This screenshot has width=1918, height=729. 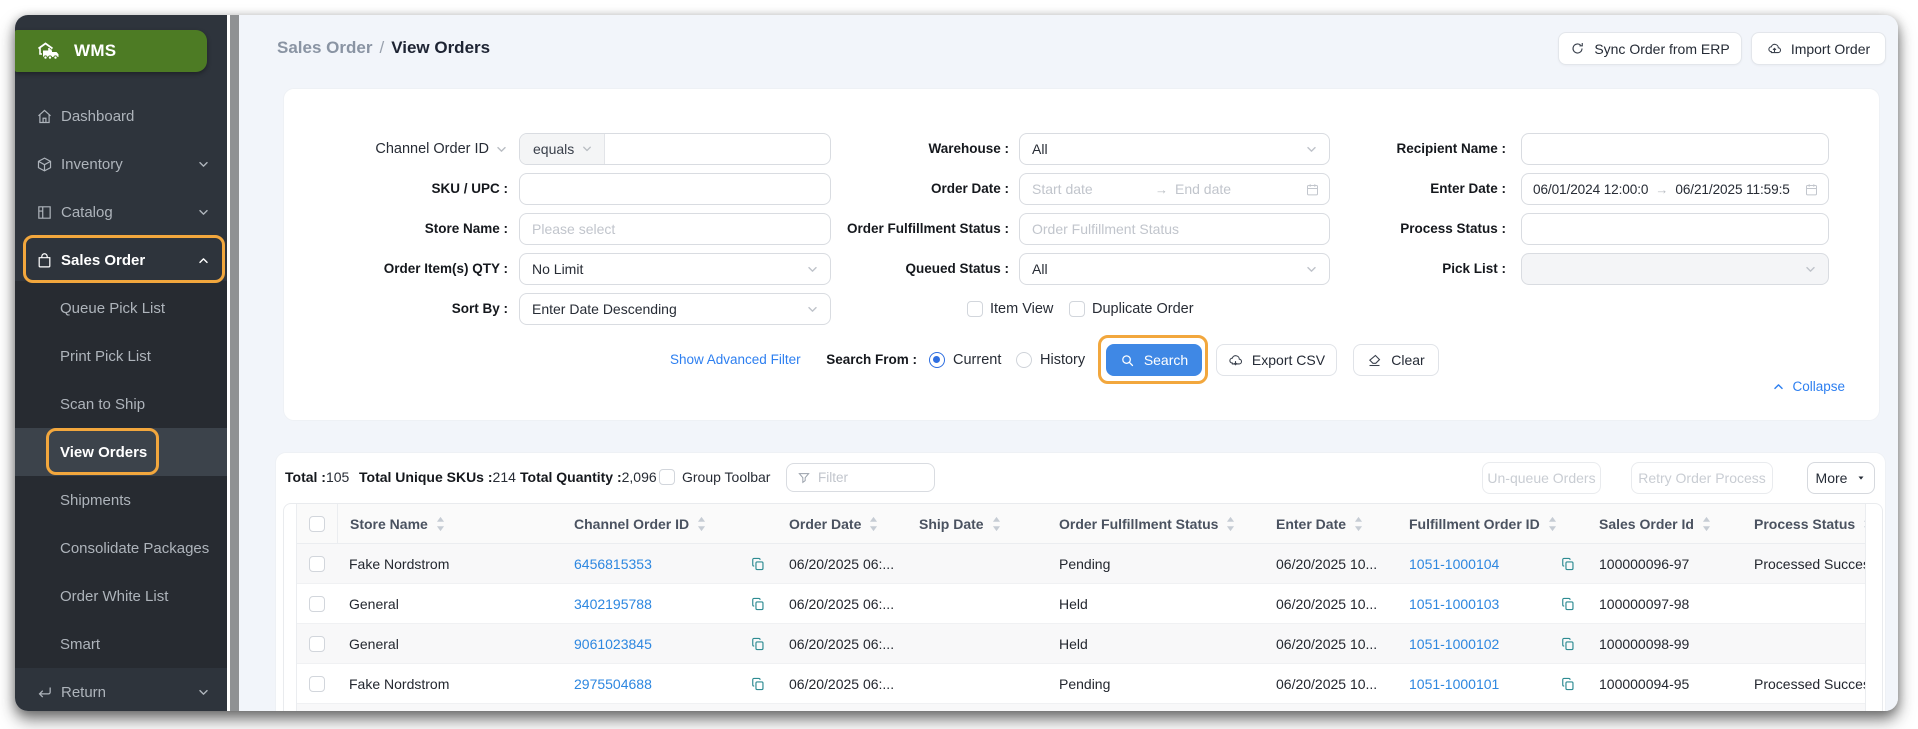 I want to click on sort-by-select: Enter Date Descending, so click(x=675, y=309).